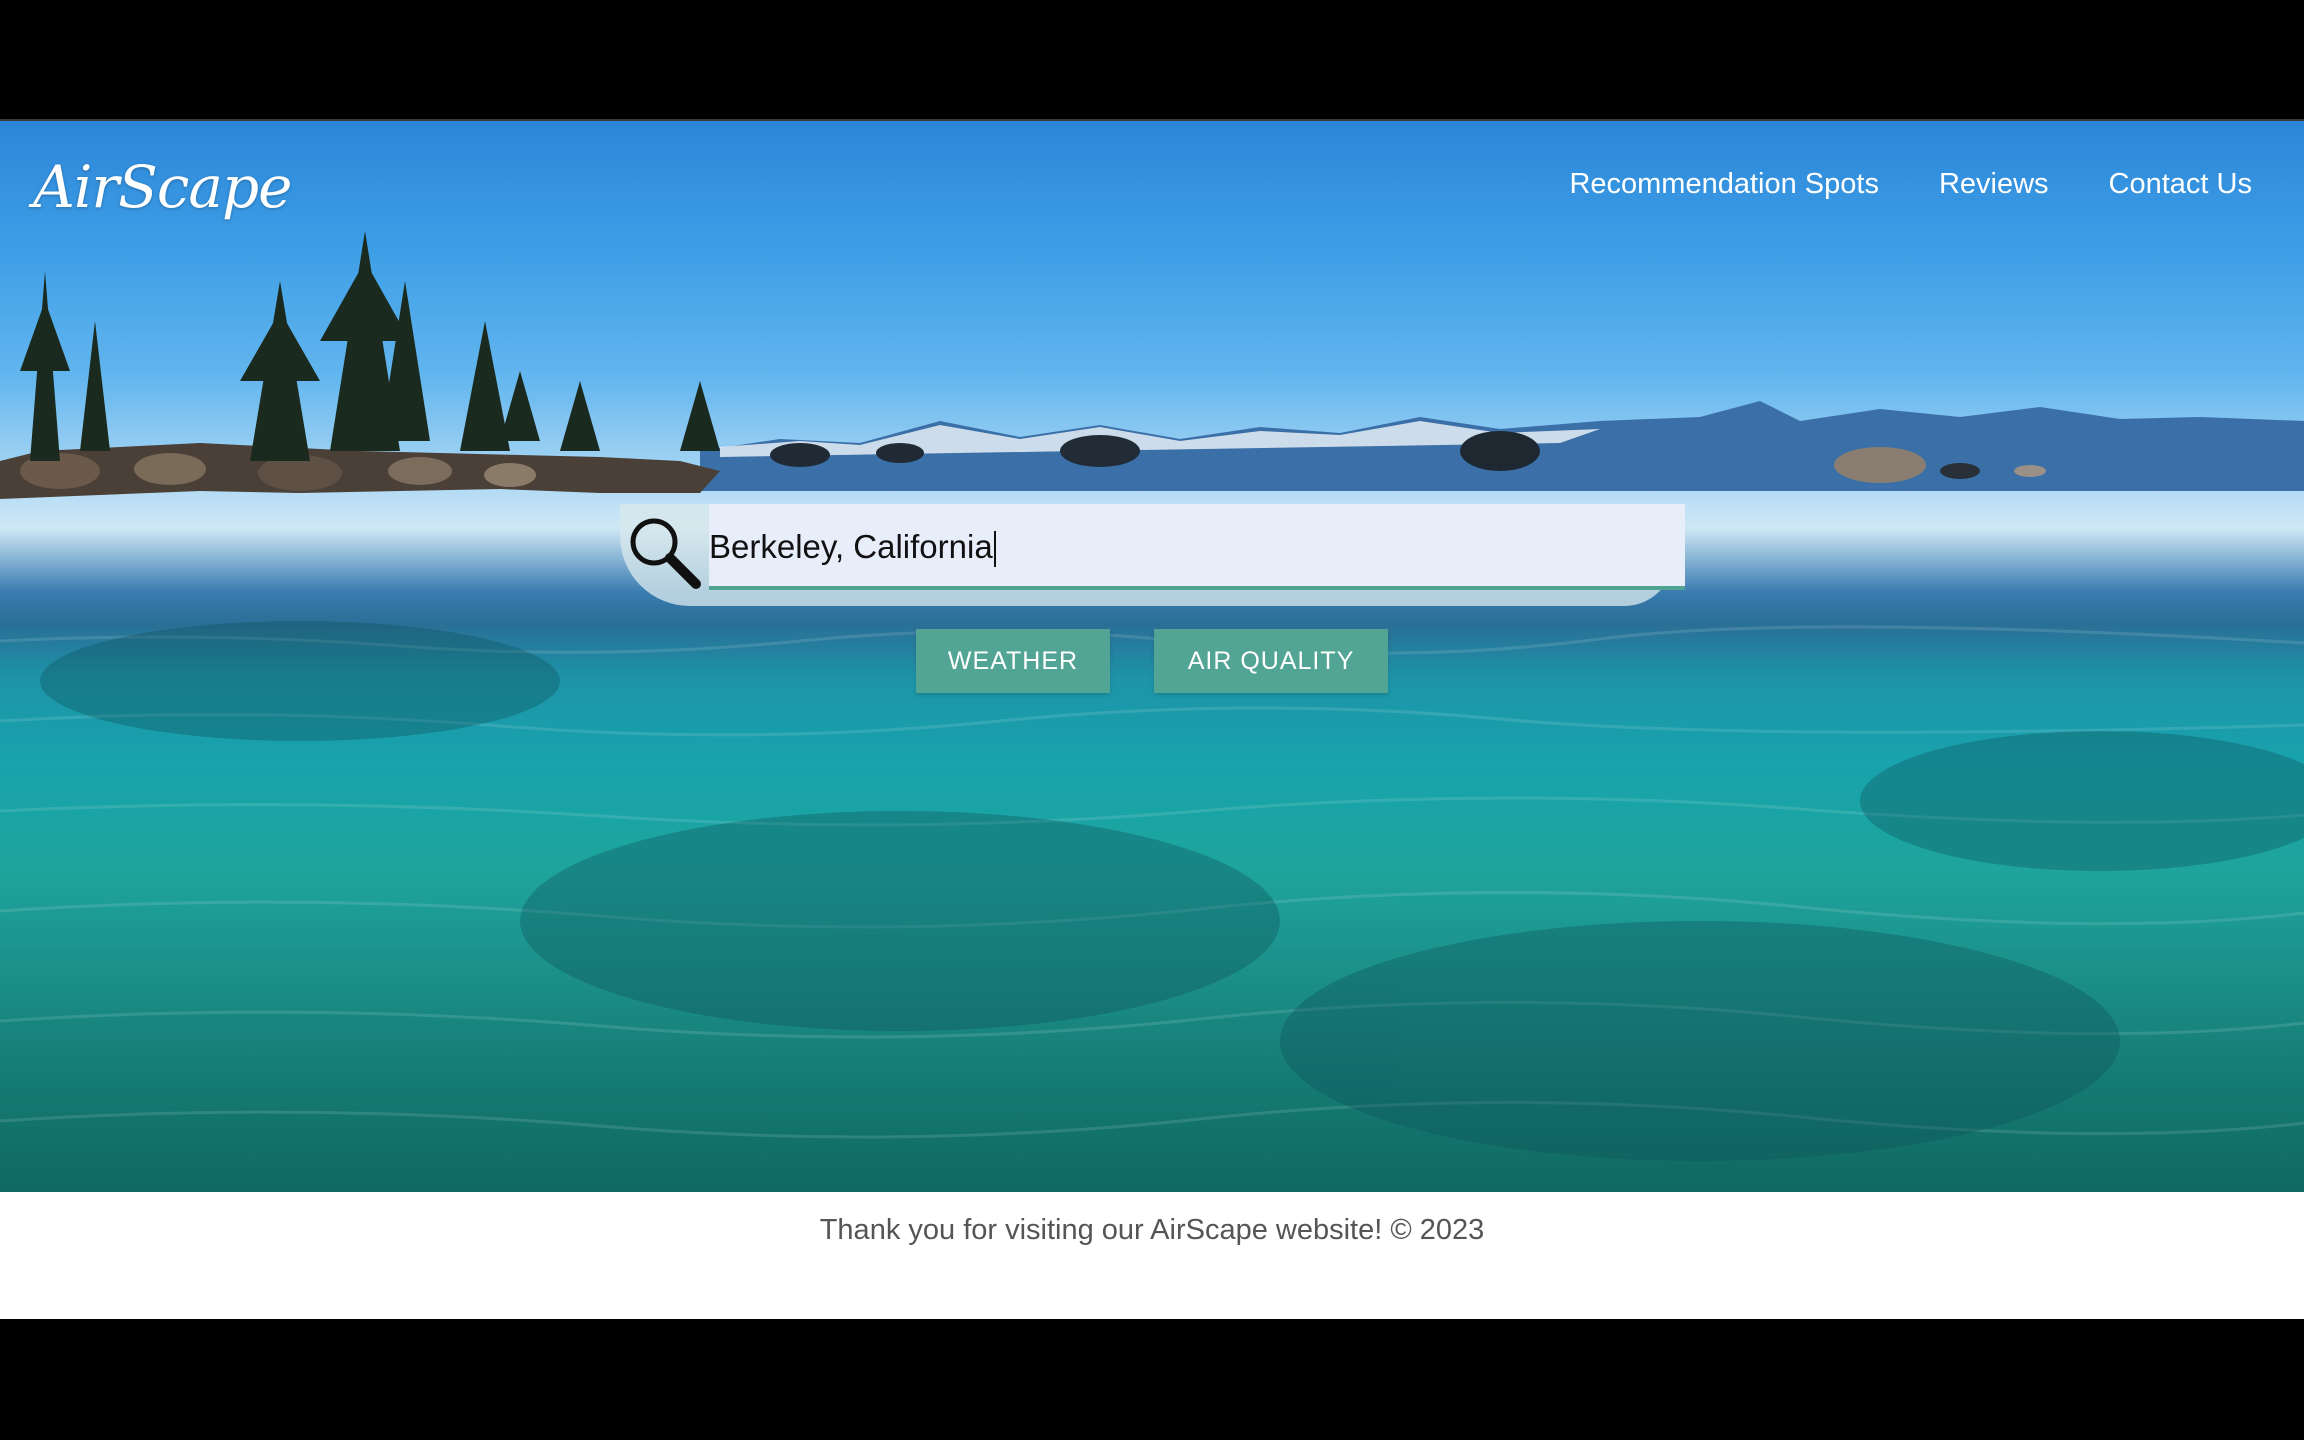 Image resolution: width=2304 pixels, height=1440 pixels. What do you see at coordinates (1197, 547) in the screenshot?
I see `location-search-input: Berkeley, California` at bounding box center [1197, 547].